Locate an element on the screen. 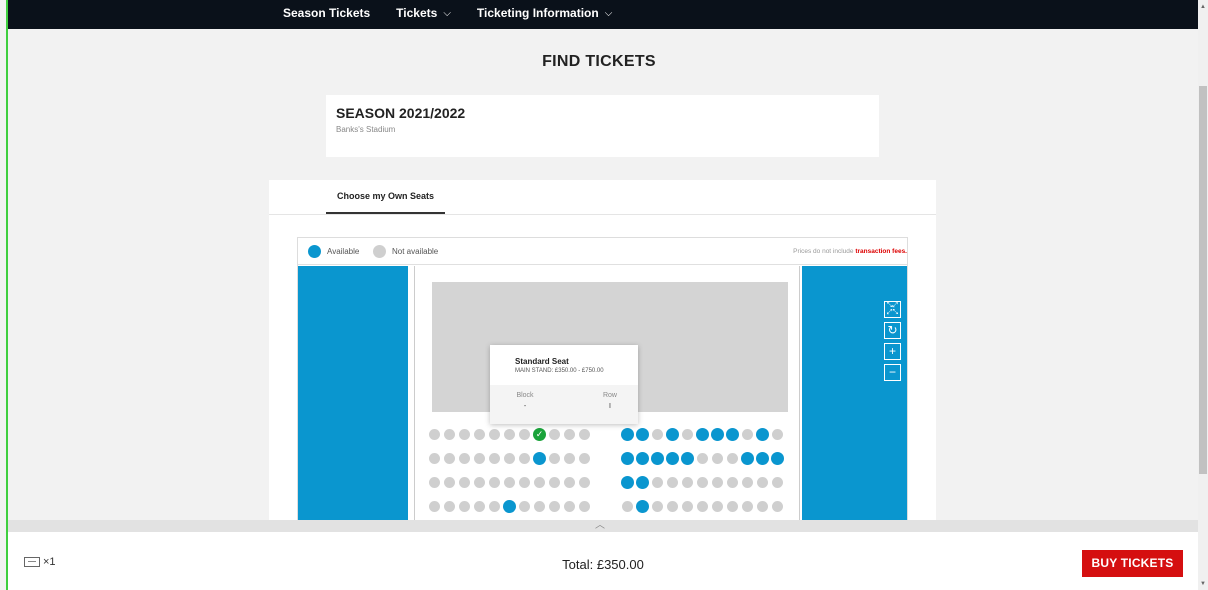  nav-tickets: Tickets ⌵ is located at coordinates (423, 13).